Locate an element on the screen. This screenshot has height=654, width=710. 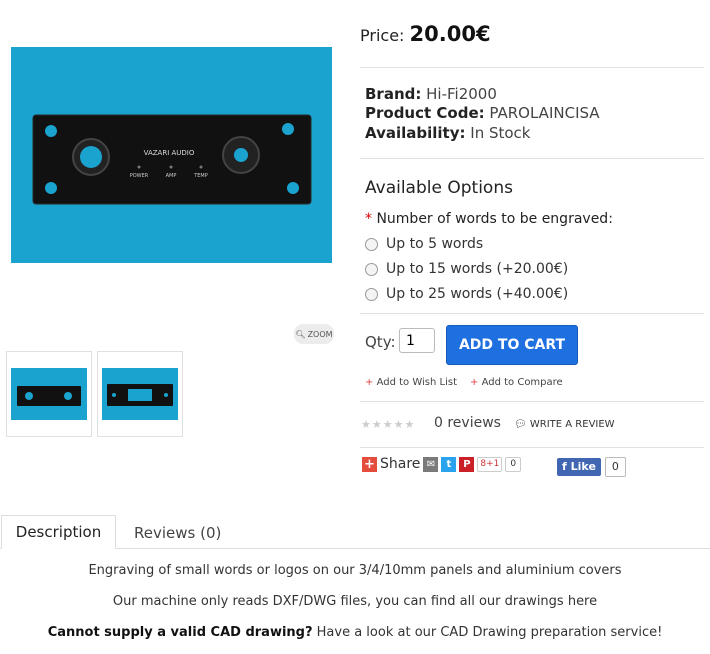
twitter-icon: t is located at coordinates (449, 464).